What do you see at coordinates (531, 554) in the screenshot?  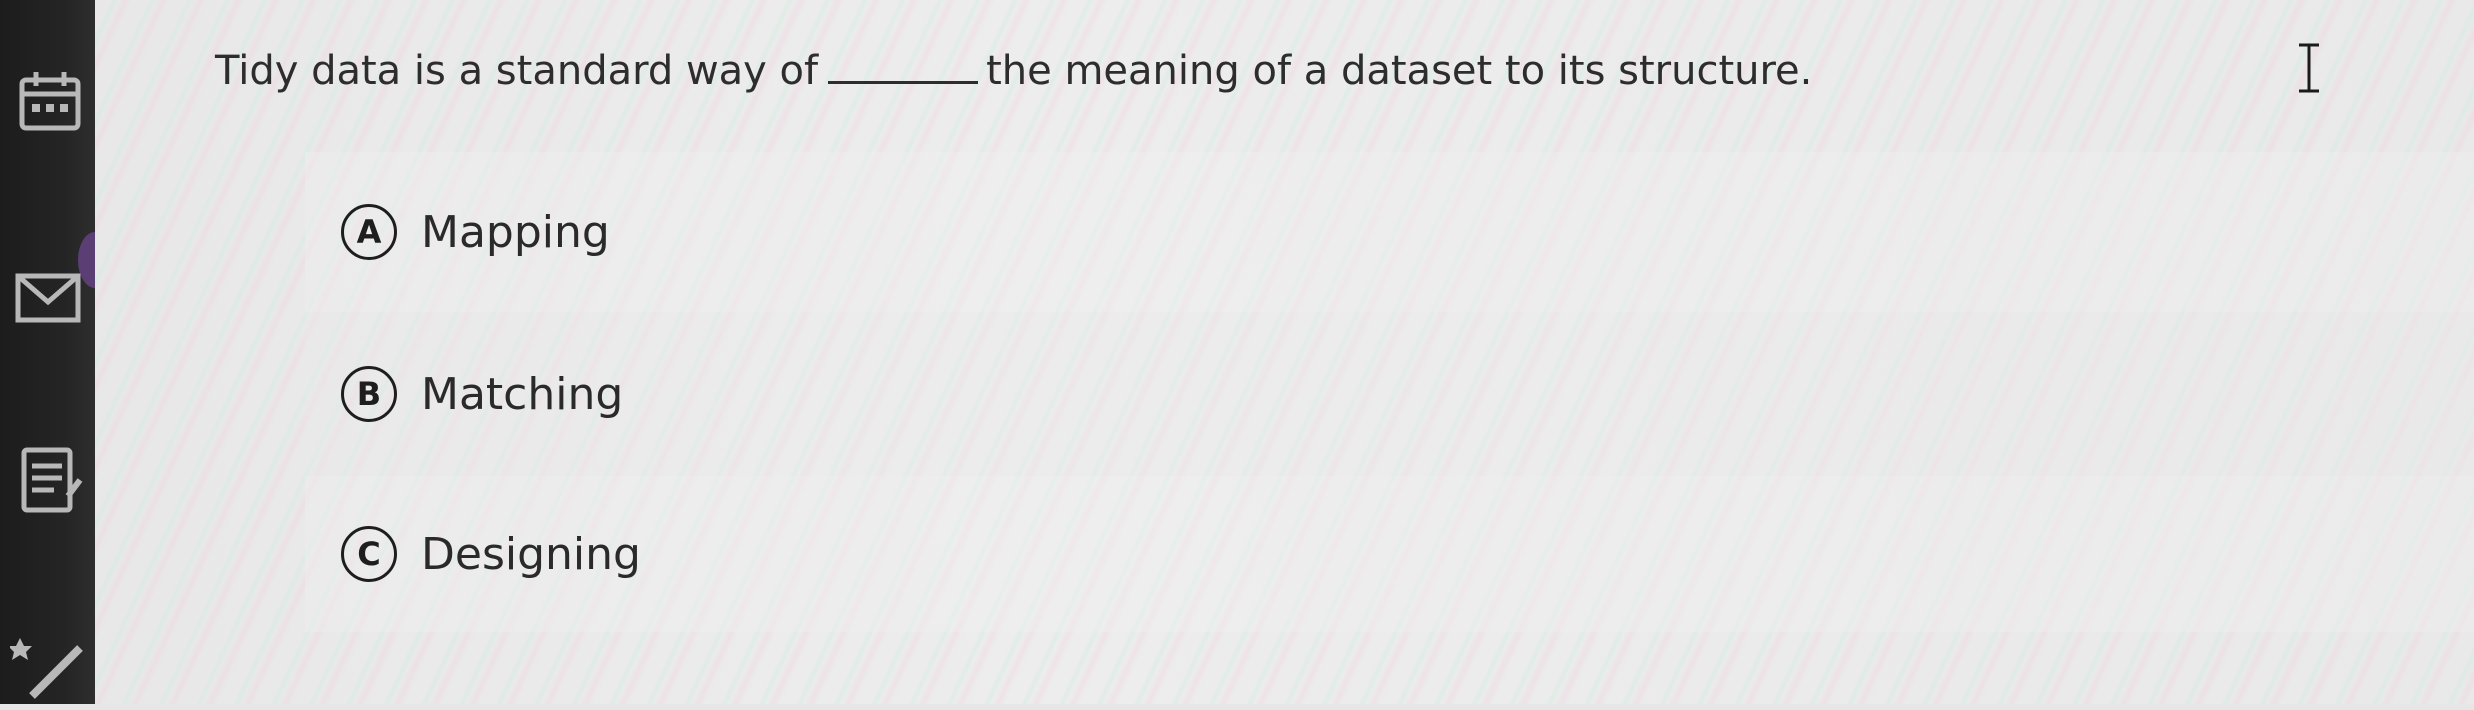 I see `option-label: Designing` at bounding box center [531, 554].